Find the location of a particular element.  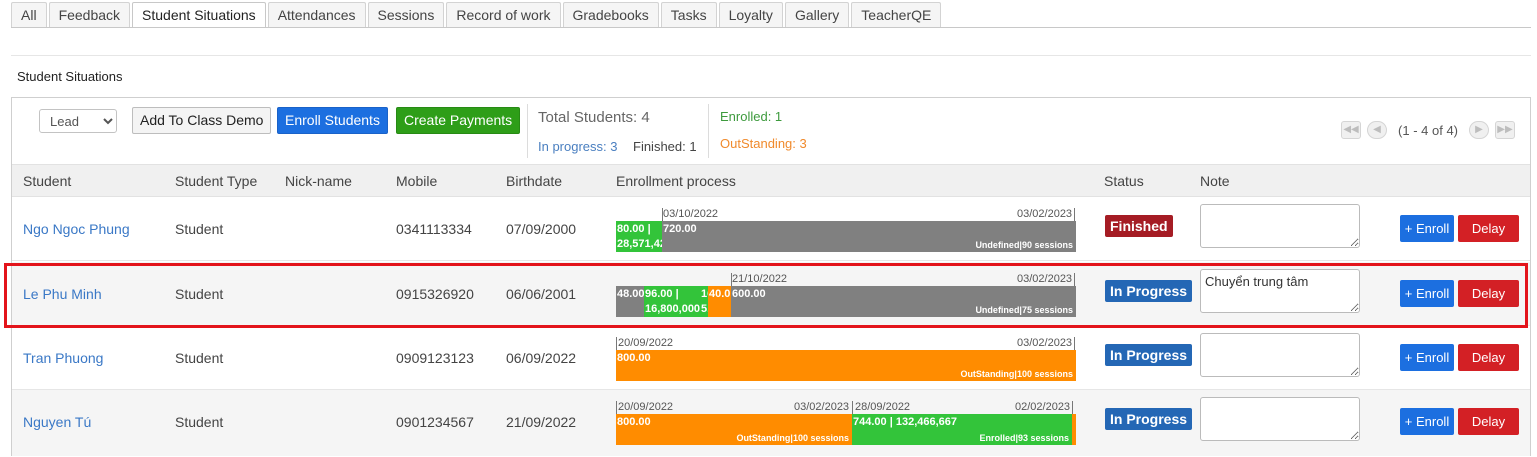

prev-page-icon: ◀ is located at coordinates (1377, 130).